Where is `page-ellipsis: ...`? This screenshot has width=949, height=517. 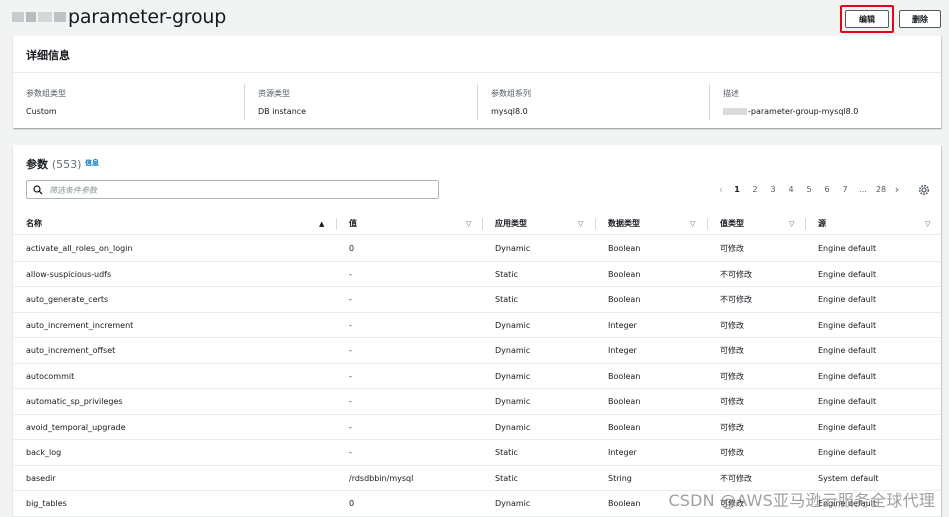
page-ellipsis: ... is located at coordinates (863, 189).